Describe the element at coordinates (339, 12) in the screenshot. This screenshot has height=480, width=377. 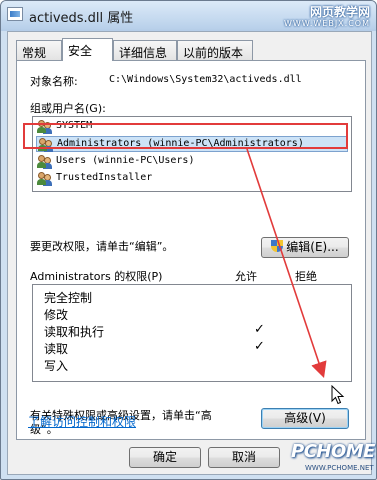
I see `watermark-top-main: 网页教学网` at that location.